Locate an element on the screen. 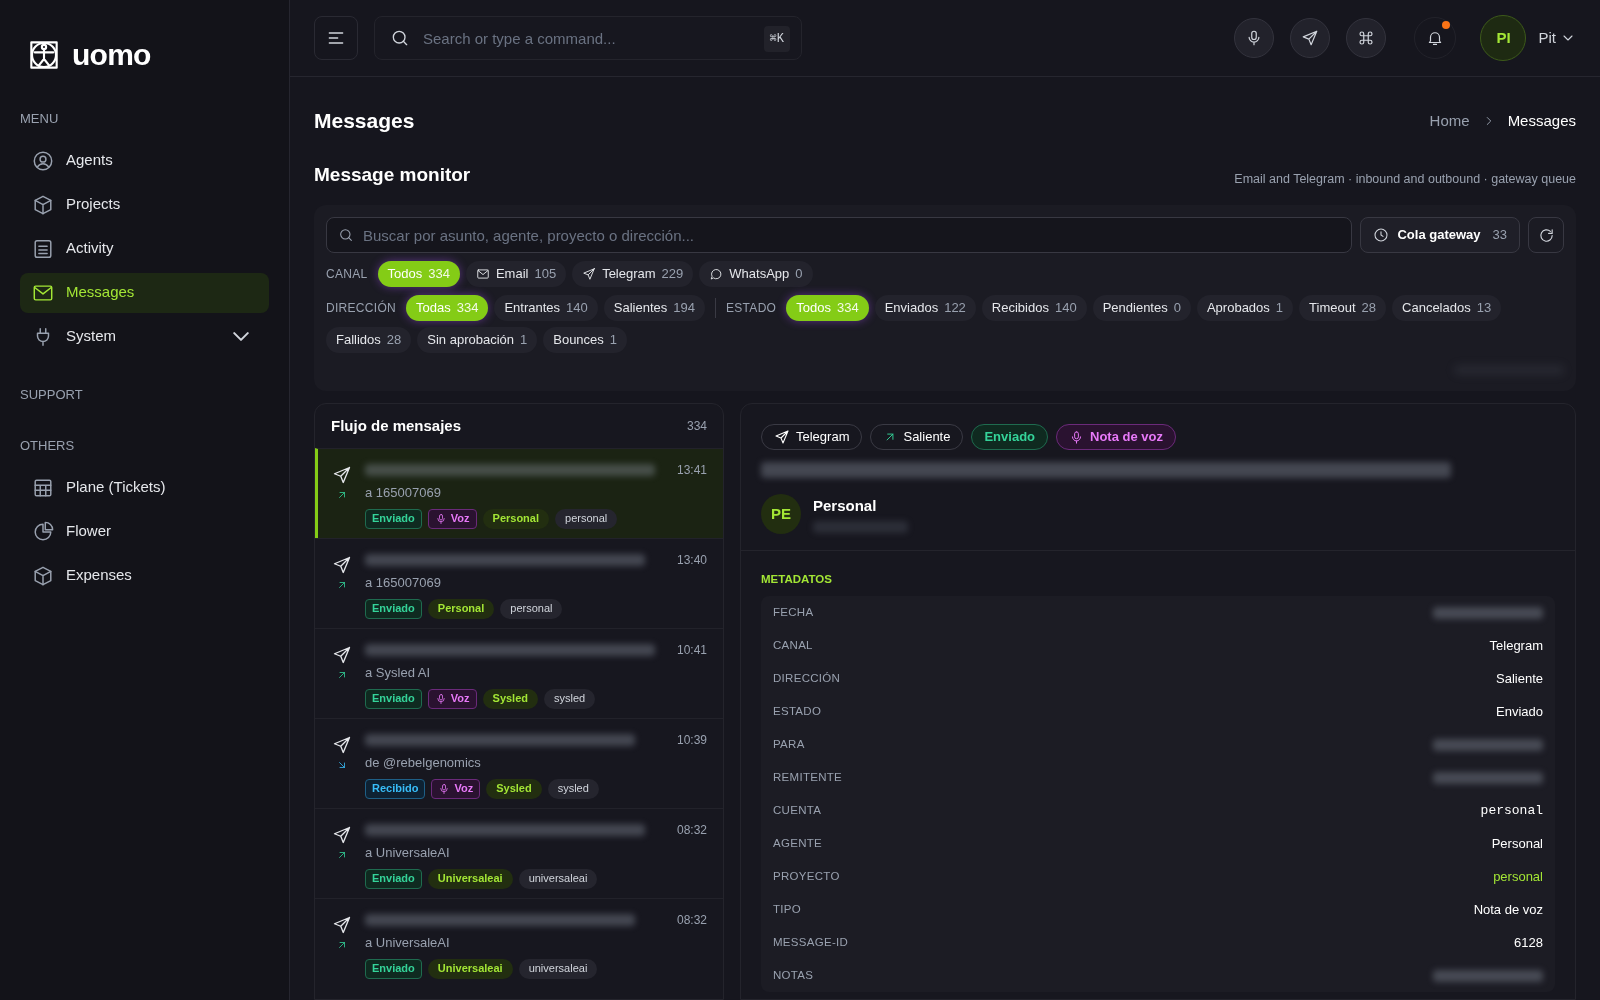 This screenshot has width=1600, height=1000. message-row: 10:39 de @rebelgenomics Recibido Voz Sysled sysled is located at coordinates (519, 763).